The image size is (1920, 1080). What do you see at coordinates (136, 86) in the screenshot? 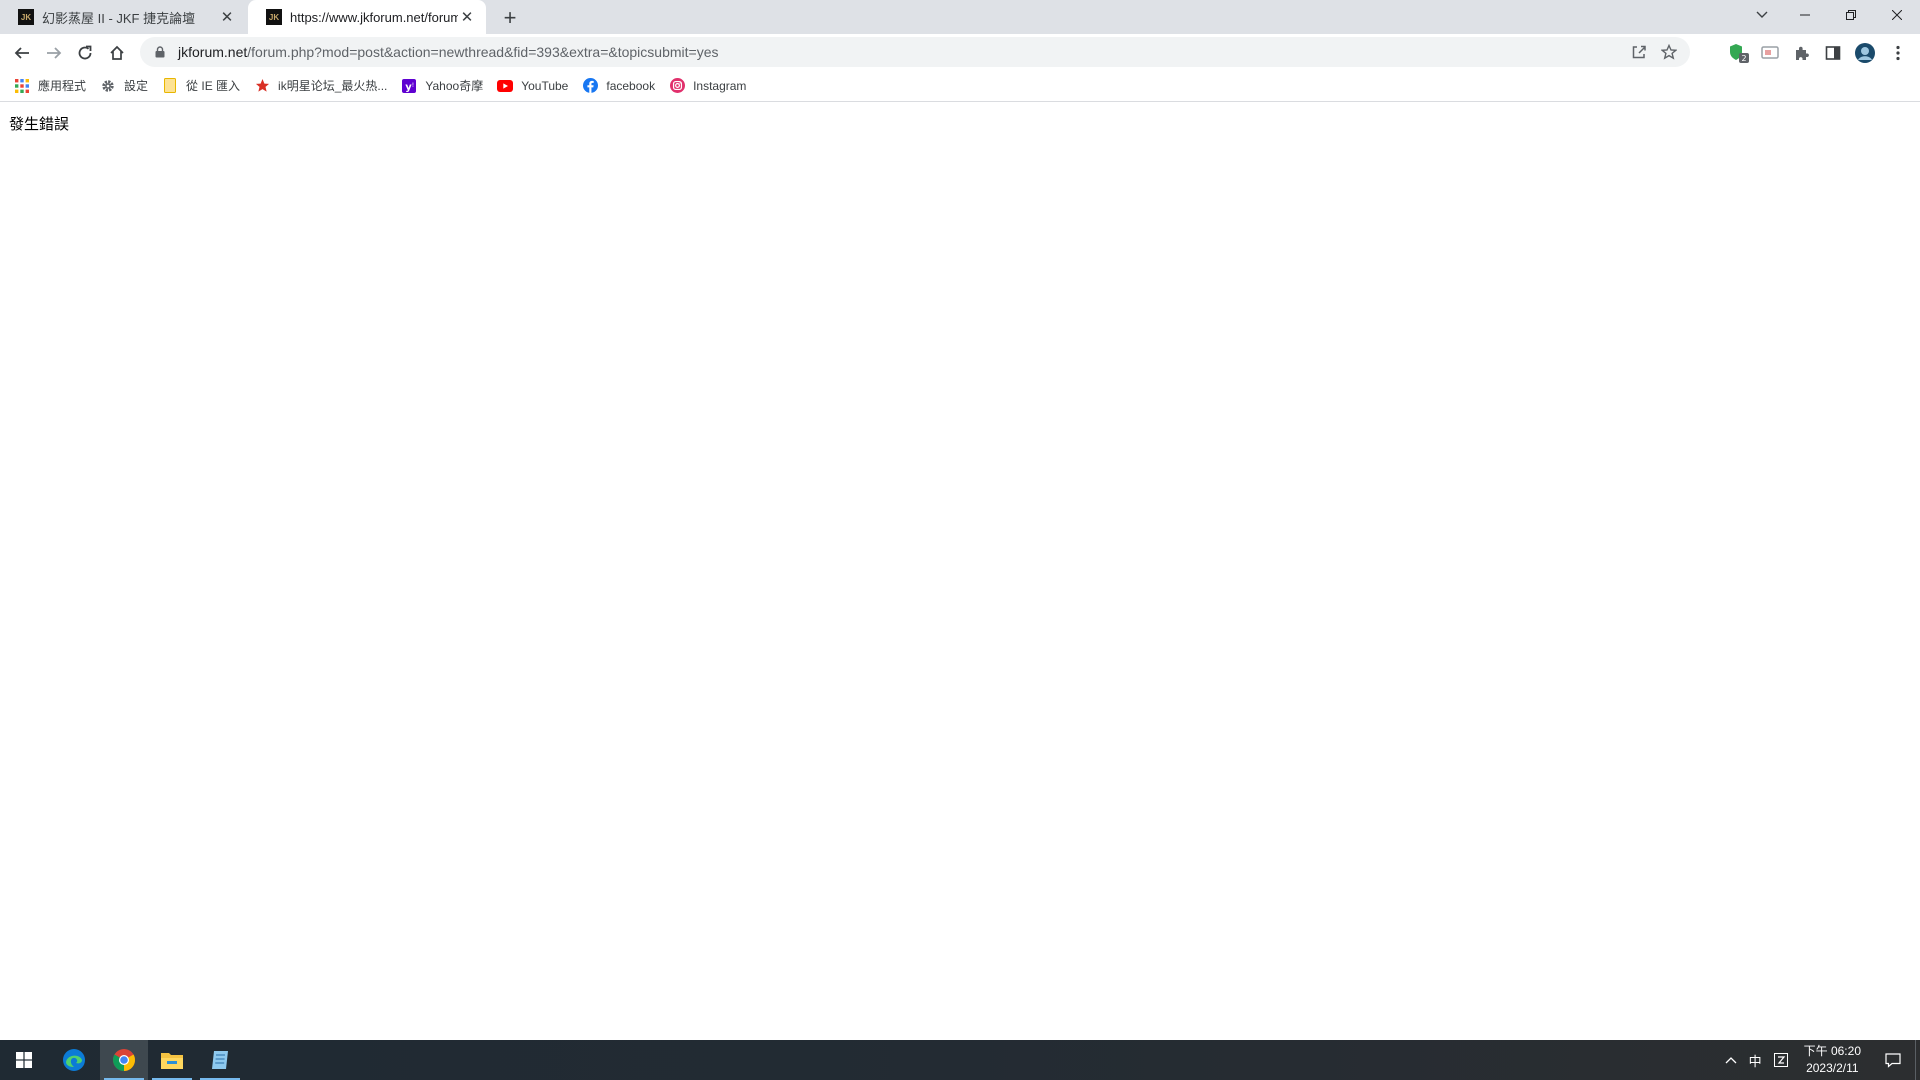
I see `bookmark-label: 設定` at bounding box center [136, 86].